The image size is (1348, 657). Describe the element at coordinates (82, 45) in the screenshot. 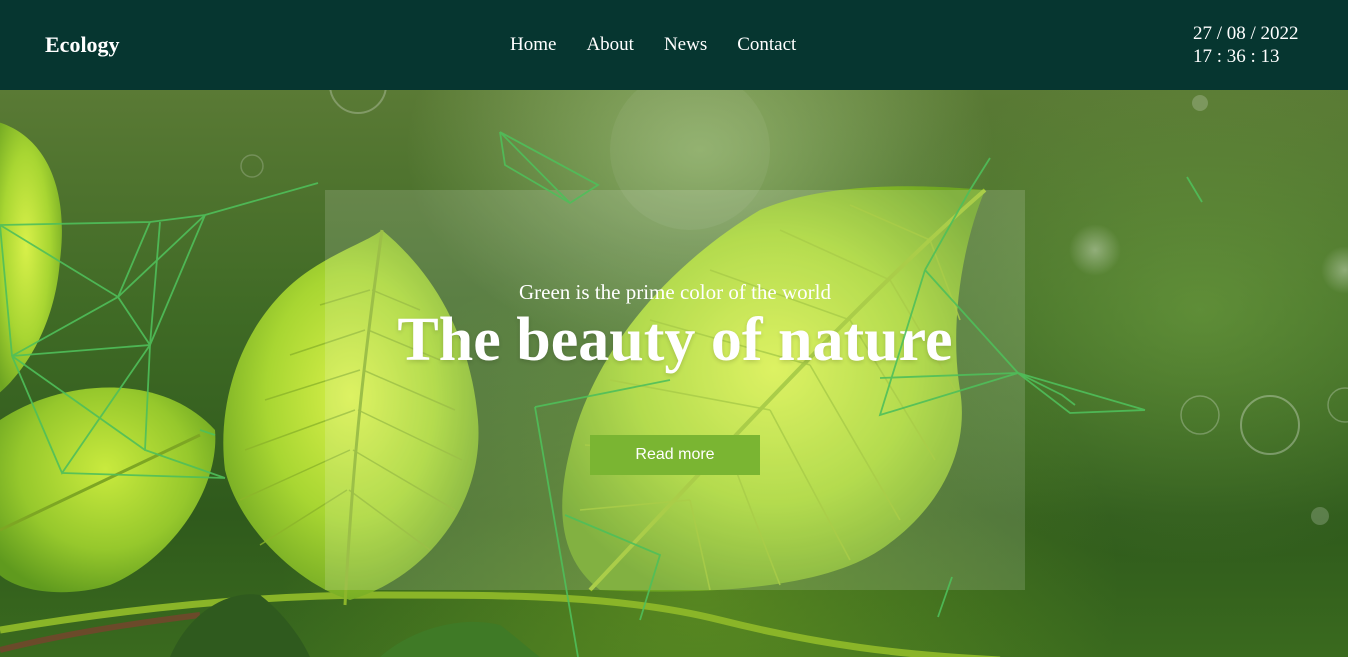

I see `logo: Ecology` at that location.